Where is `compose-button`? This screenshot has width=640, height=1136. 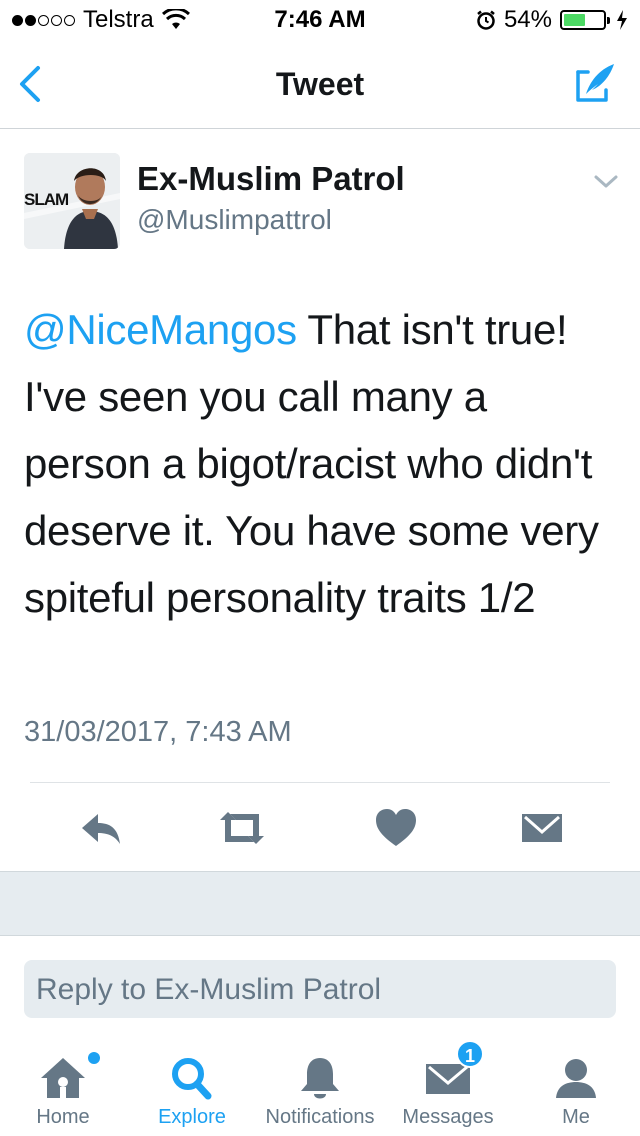
compose-button is located at coordinates (595, 83).